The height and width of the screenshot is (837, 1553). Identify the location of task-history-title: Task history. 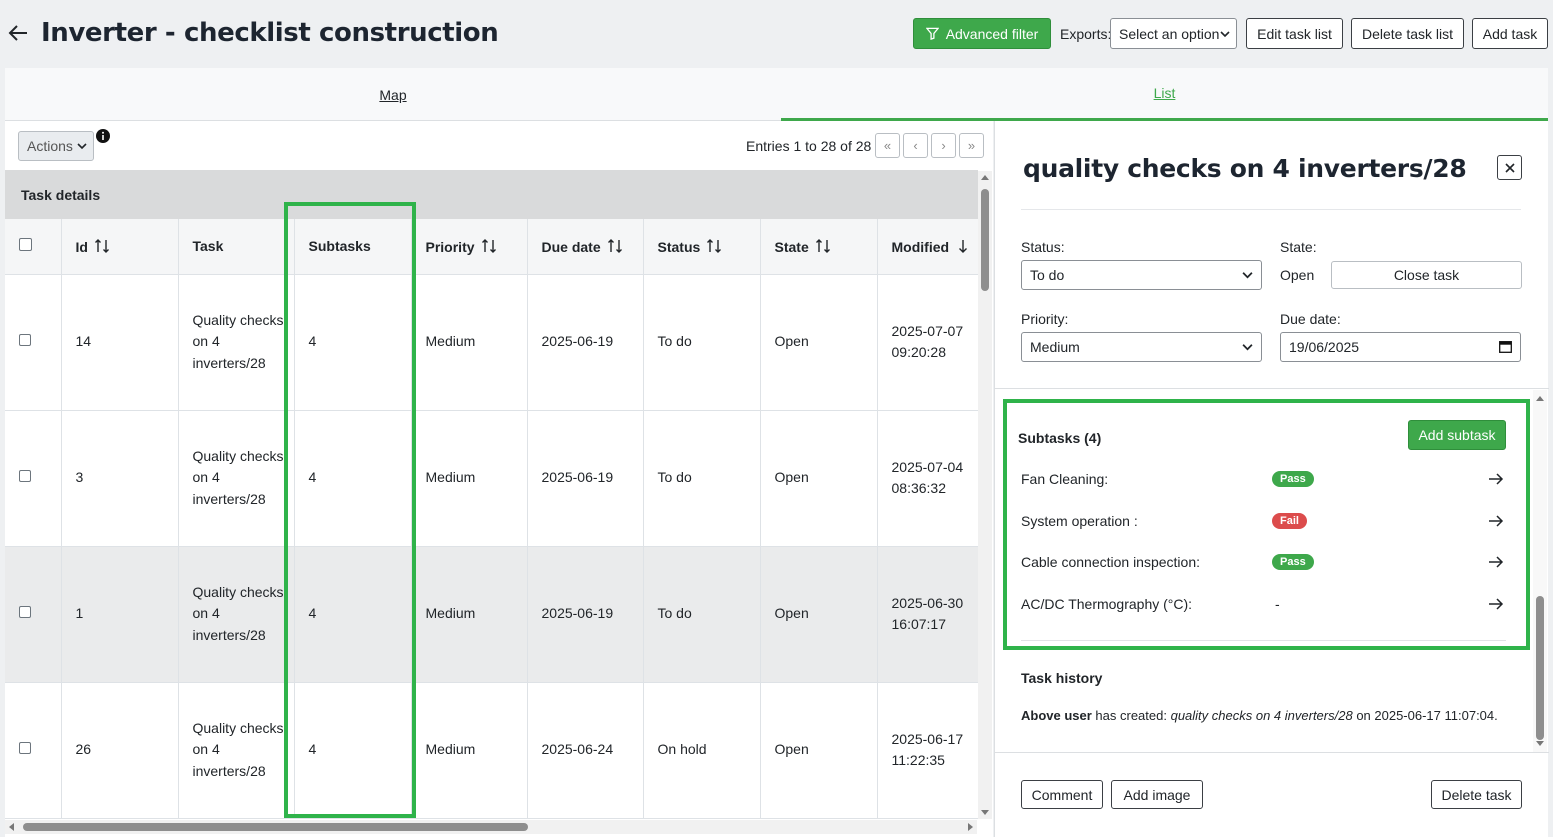
(1062, 678).